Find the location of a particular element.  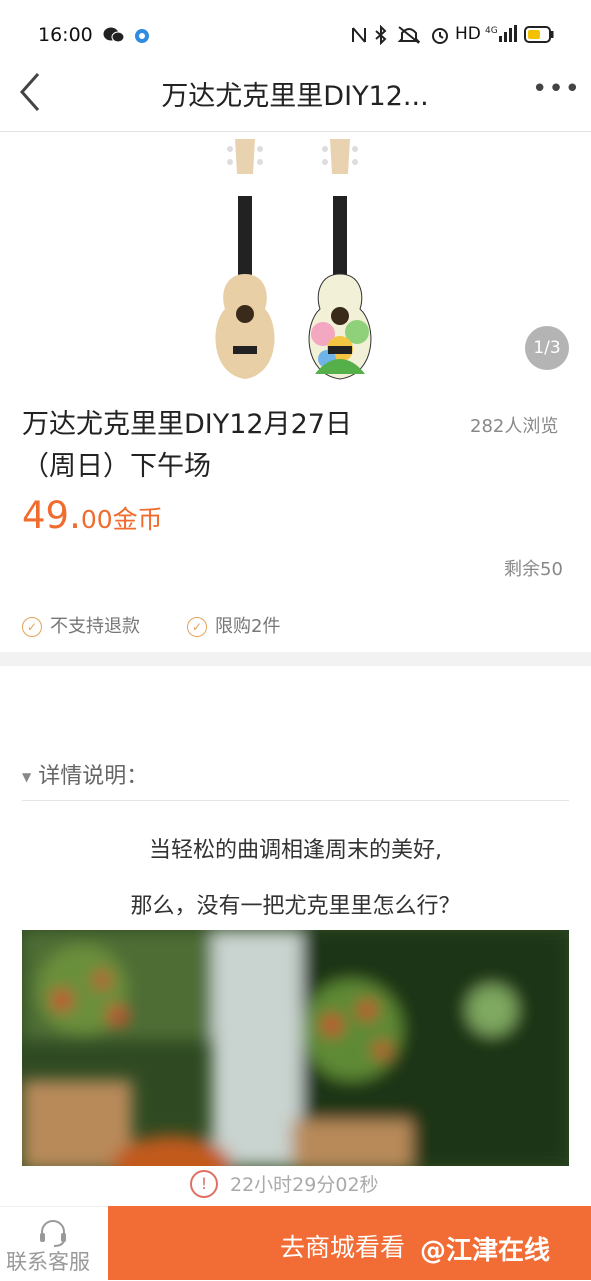

chevron-left-icon is located at coordinates (29, 92).